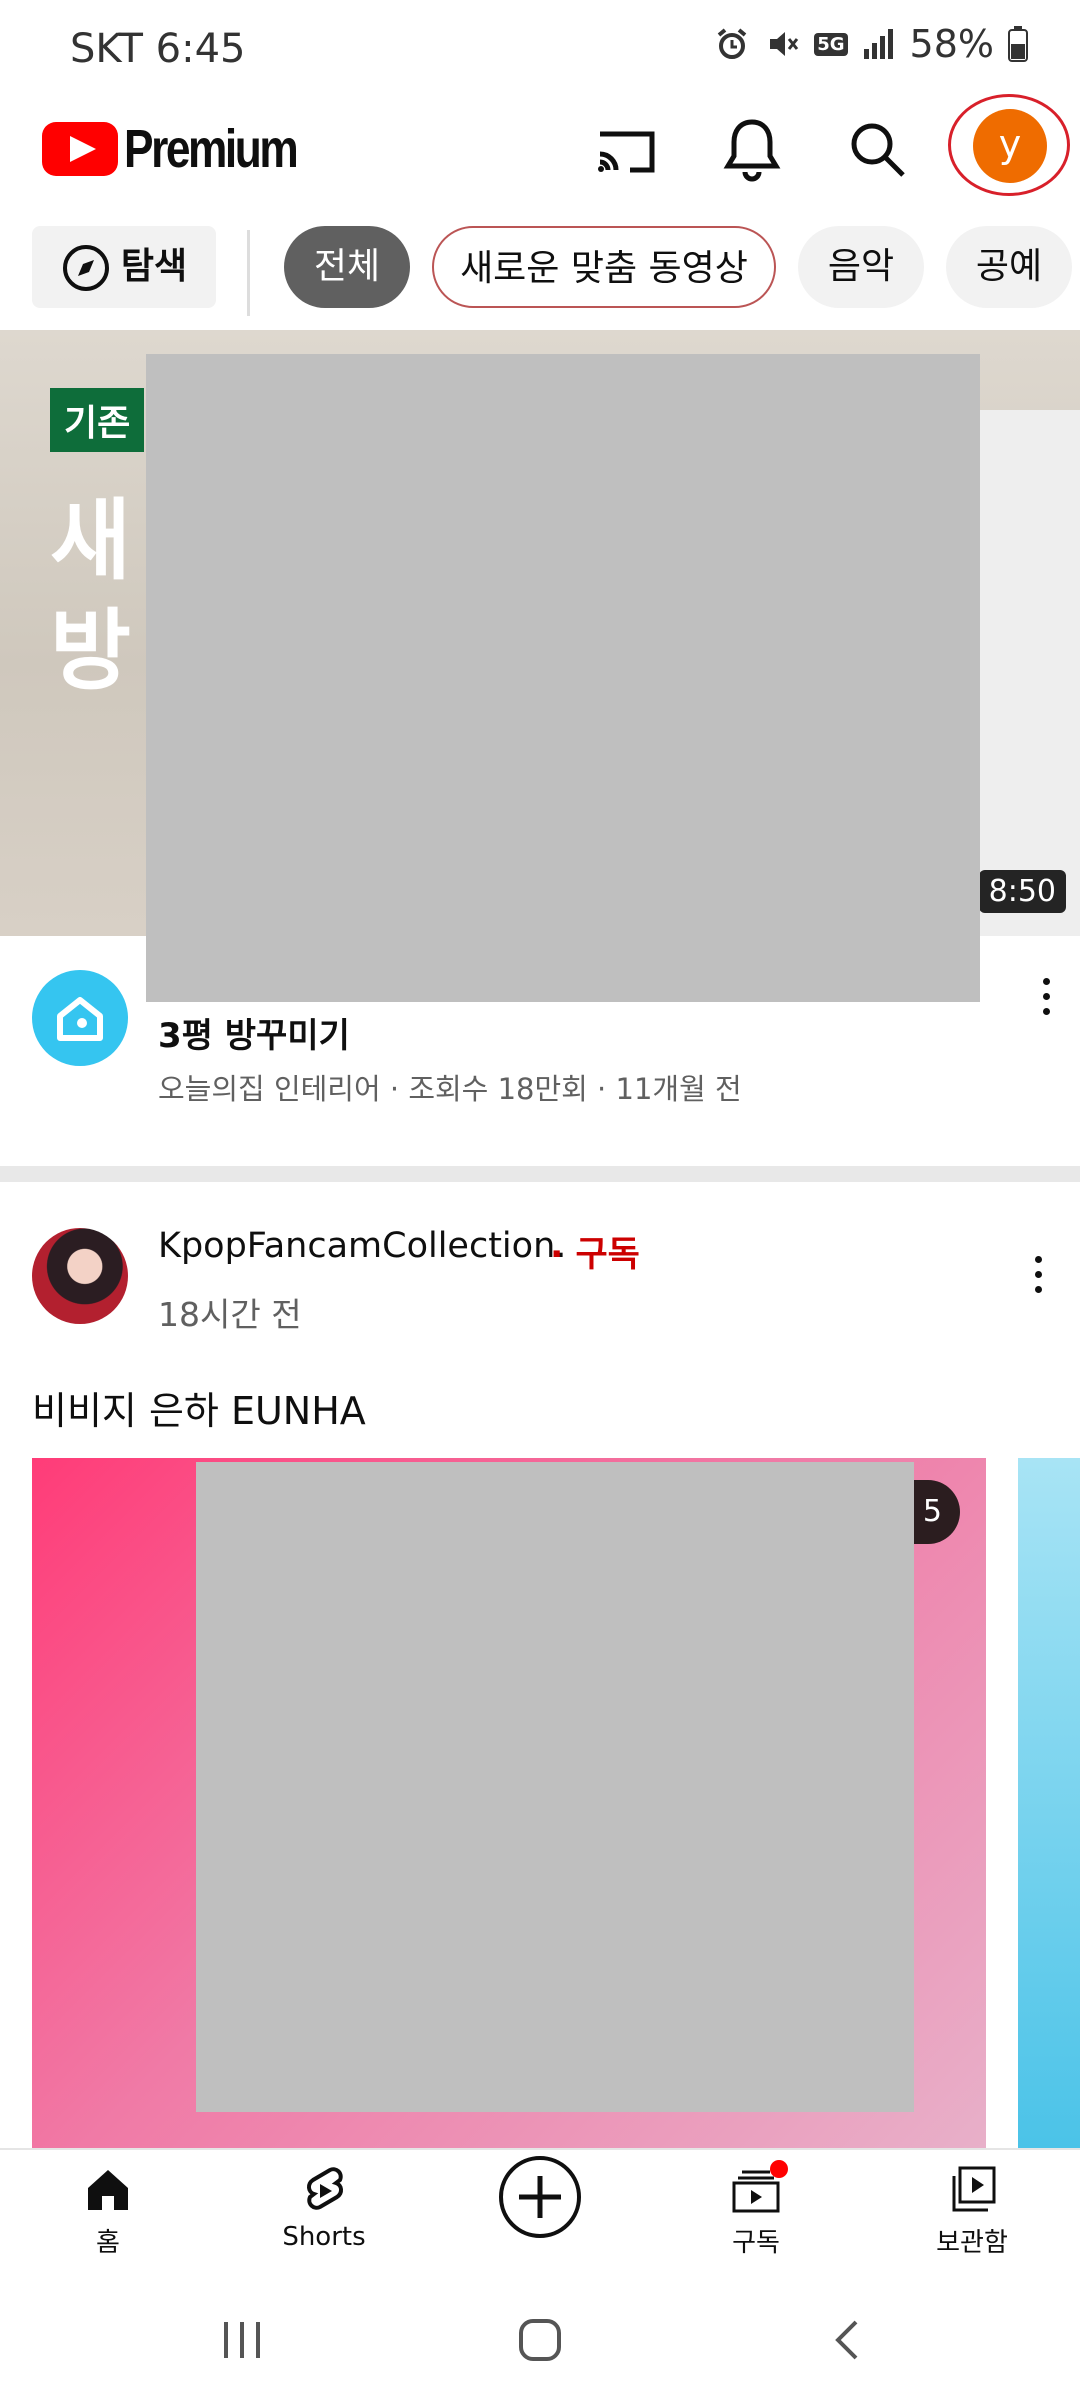 The width and height of the screenshot is (1080, 2400). I want to click on house-logo-icon, so click(80, 1019).